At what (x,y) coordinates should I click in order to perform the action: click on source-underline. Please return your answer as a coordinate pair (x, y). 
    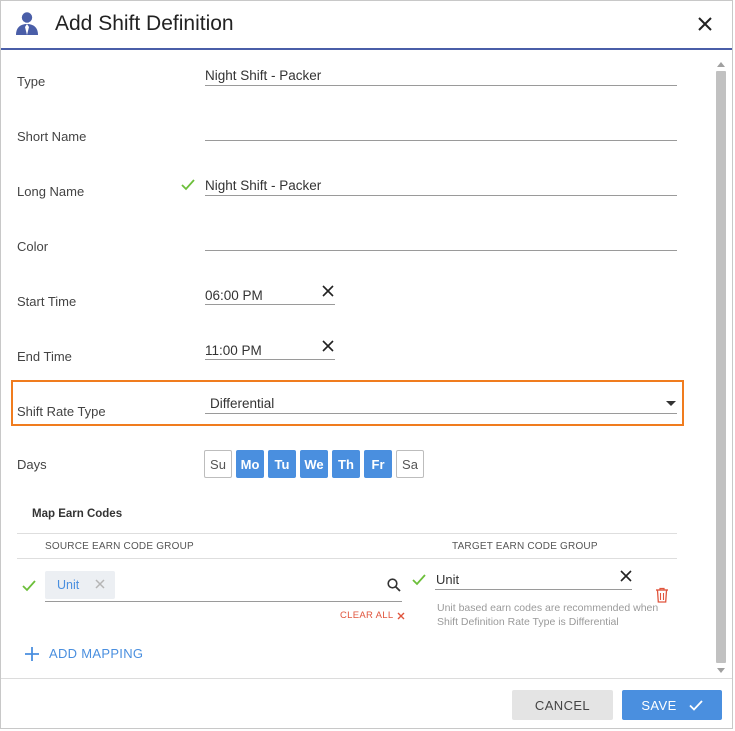
    Looking at the image, I should click on (223, 601).